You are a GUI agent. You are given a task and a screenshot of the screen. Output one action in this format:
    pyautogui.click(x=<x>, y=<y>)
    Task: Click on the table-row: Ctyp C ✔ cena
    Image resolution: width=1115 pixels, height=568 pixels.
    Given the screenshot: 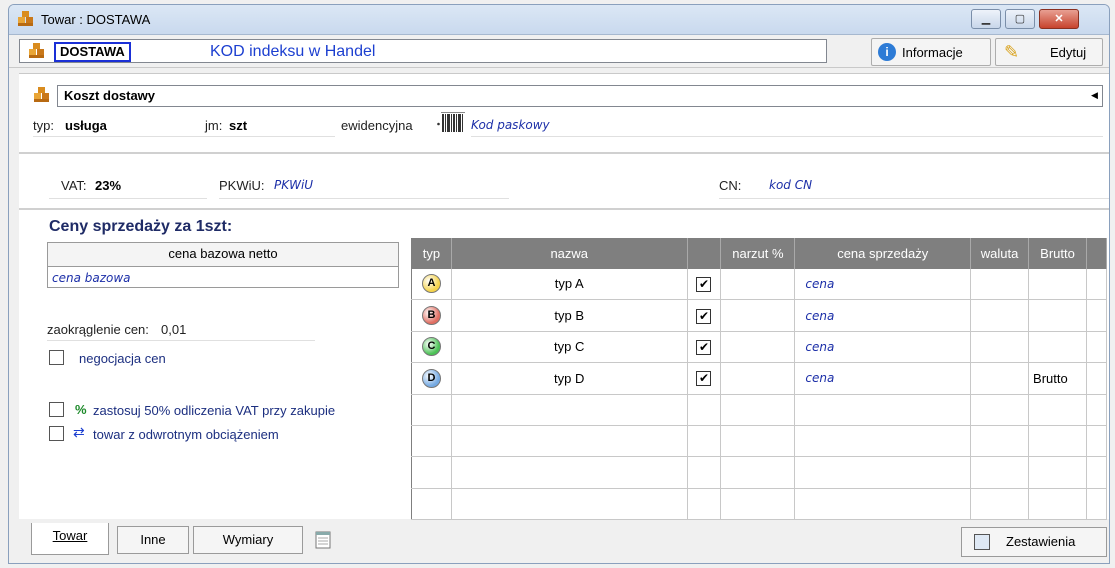 What is the action you would take?
    pyautogui.click(x=759, y=347)
    